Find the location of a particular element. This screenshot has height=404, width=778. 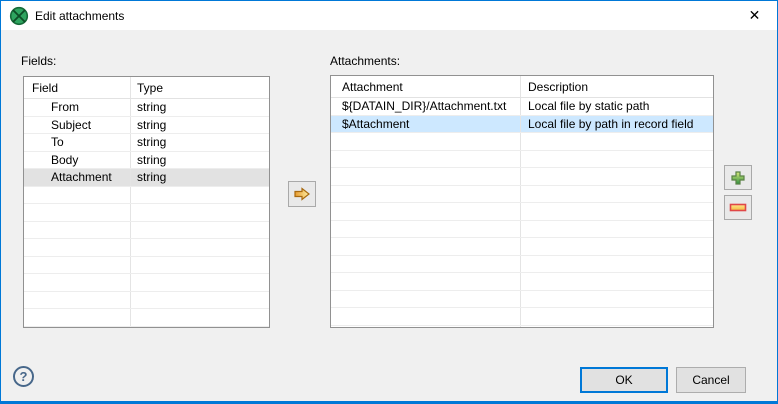

arrow-right-icon is located at coordinates (302, 194).